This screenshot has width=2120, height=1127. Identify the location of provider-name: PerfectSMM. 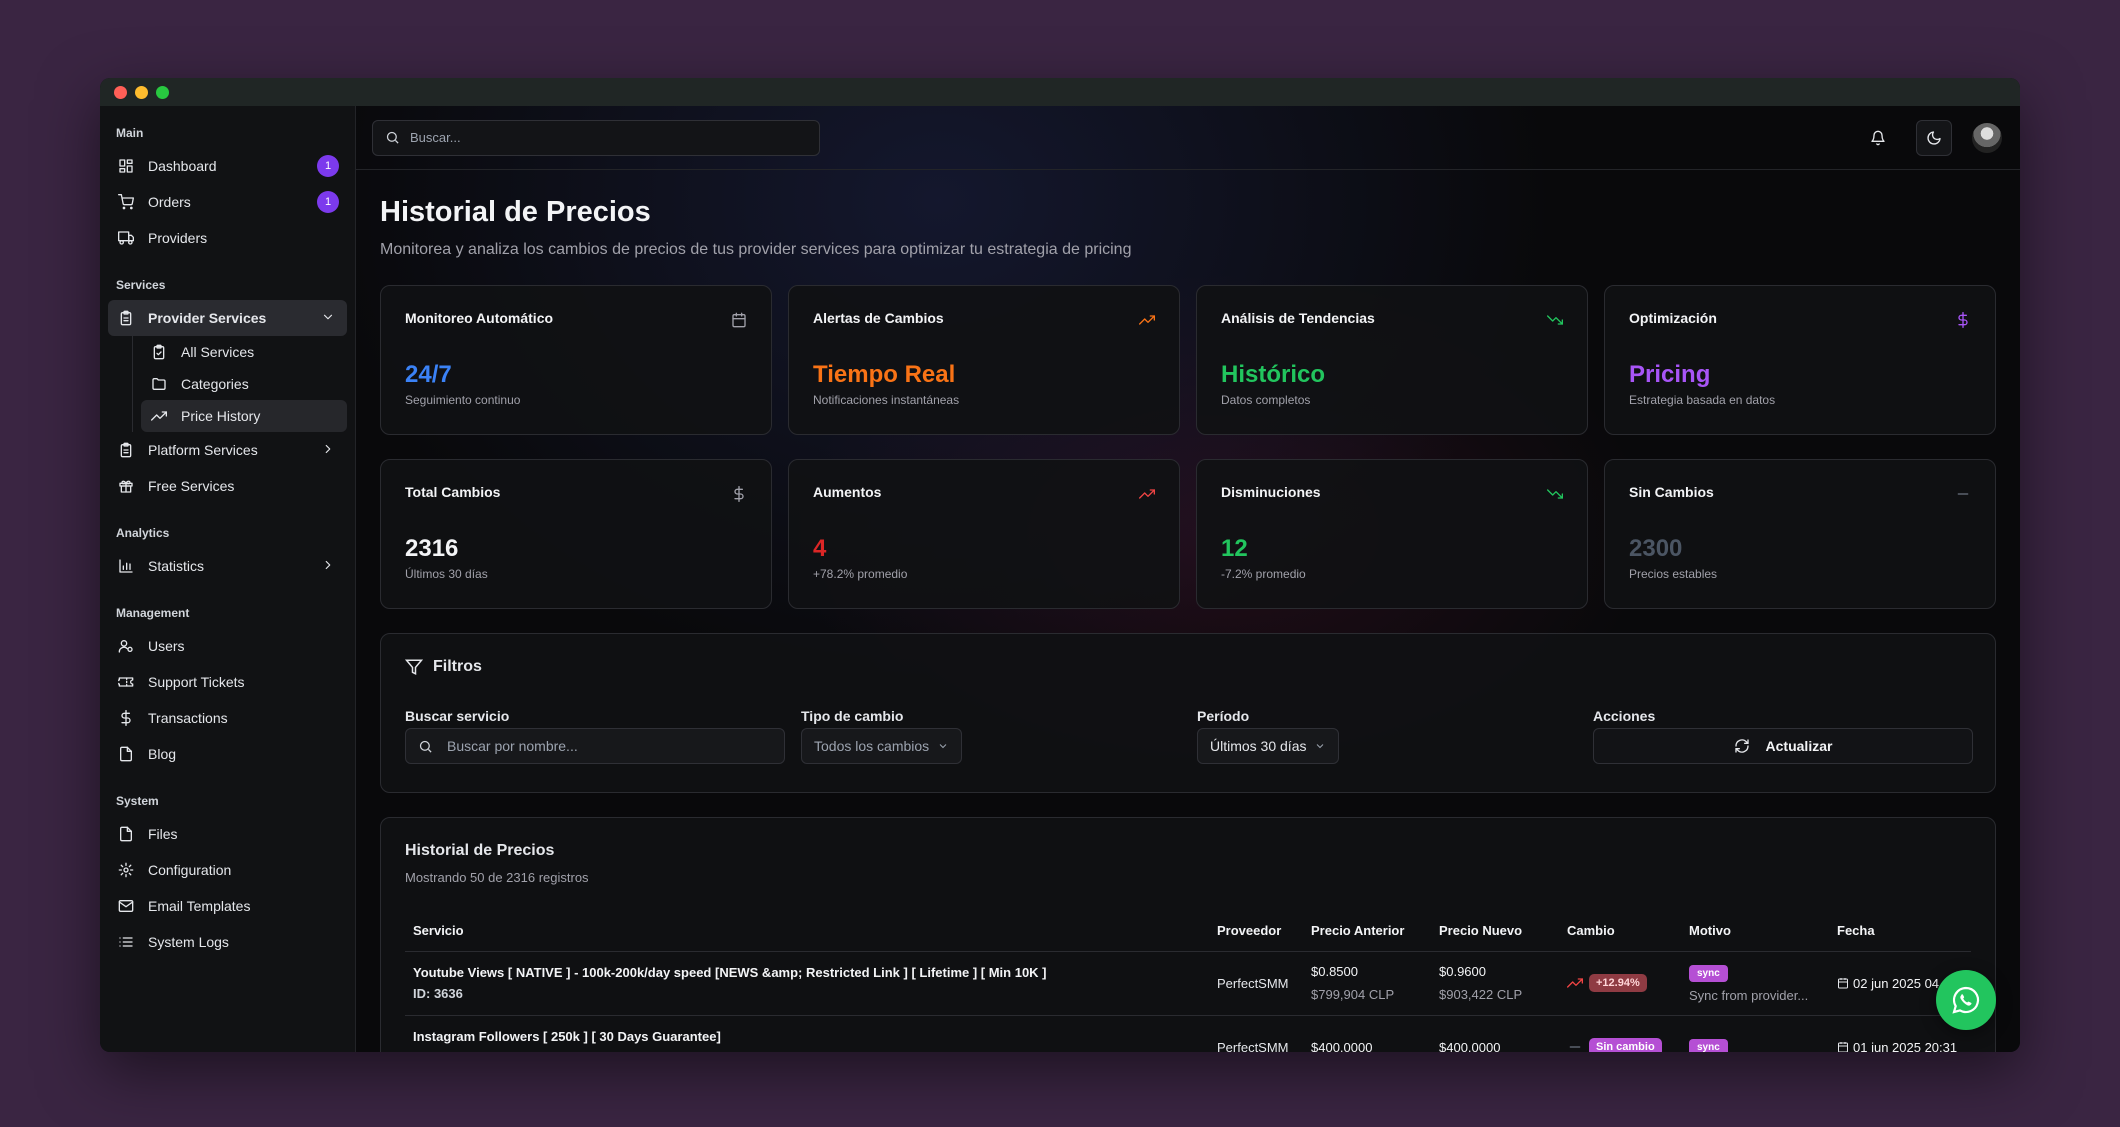
(1256, 1033).